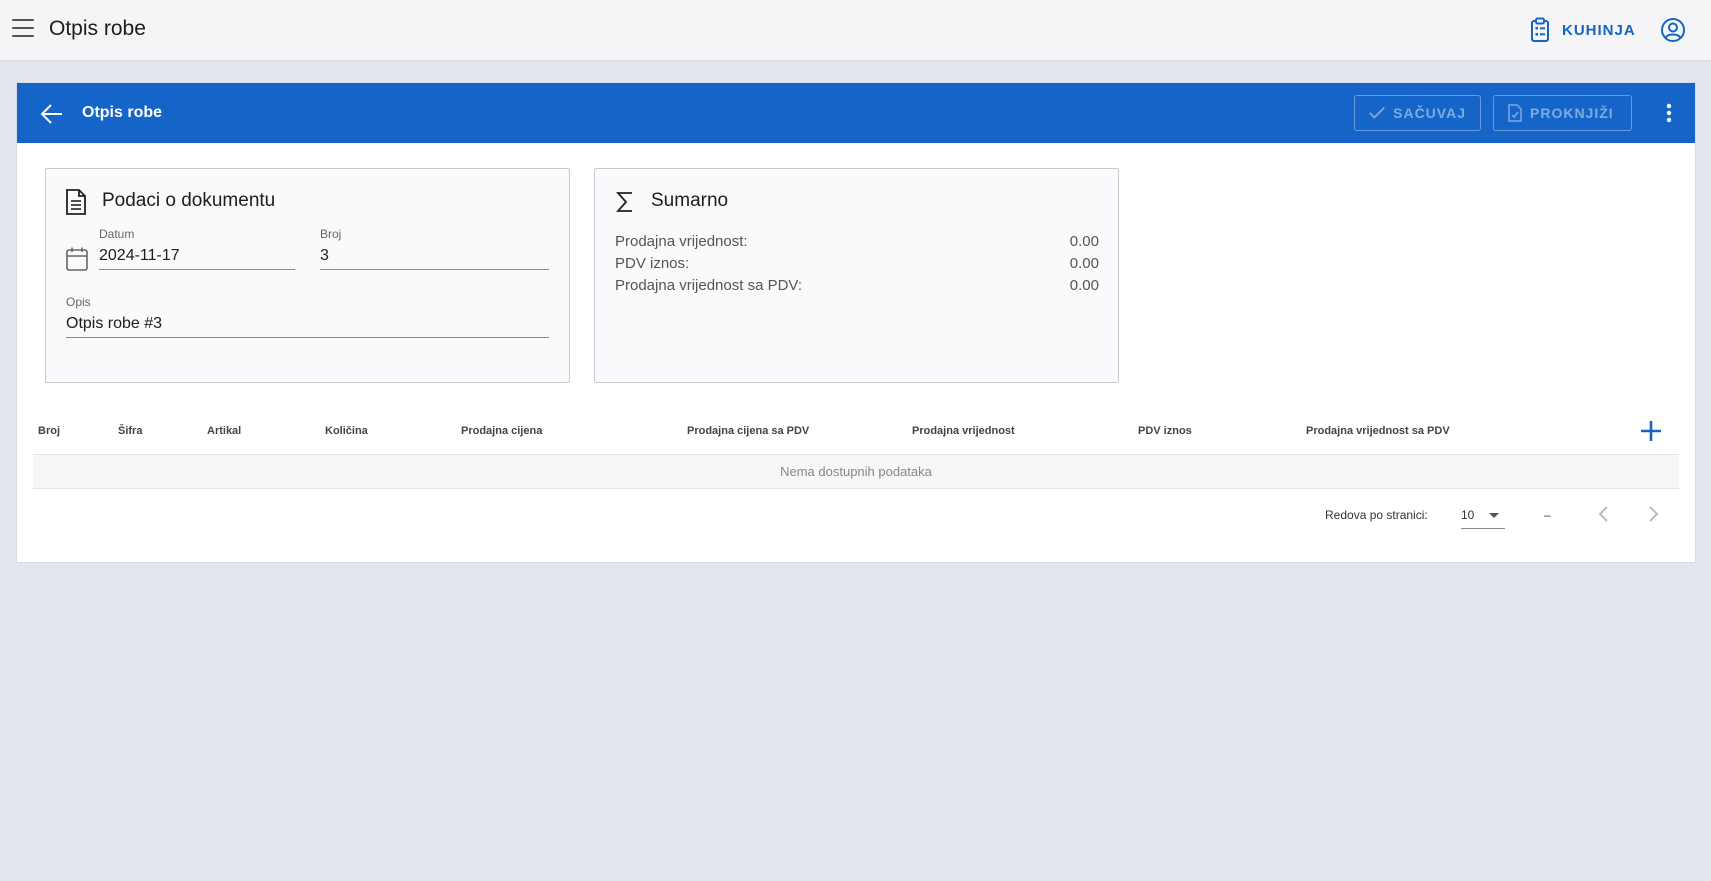 This screenshot has width=1711, height=881. What do you see at coordinates (1669, 113) in the screenshot?
I see `more-vert-icon` at bounding box center [1669, 113].